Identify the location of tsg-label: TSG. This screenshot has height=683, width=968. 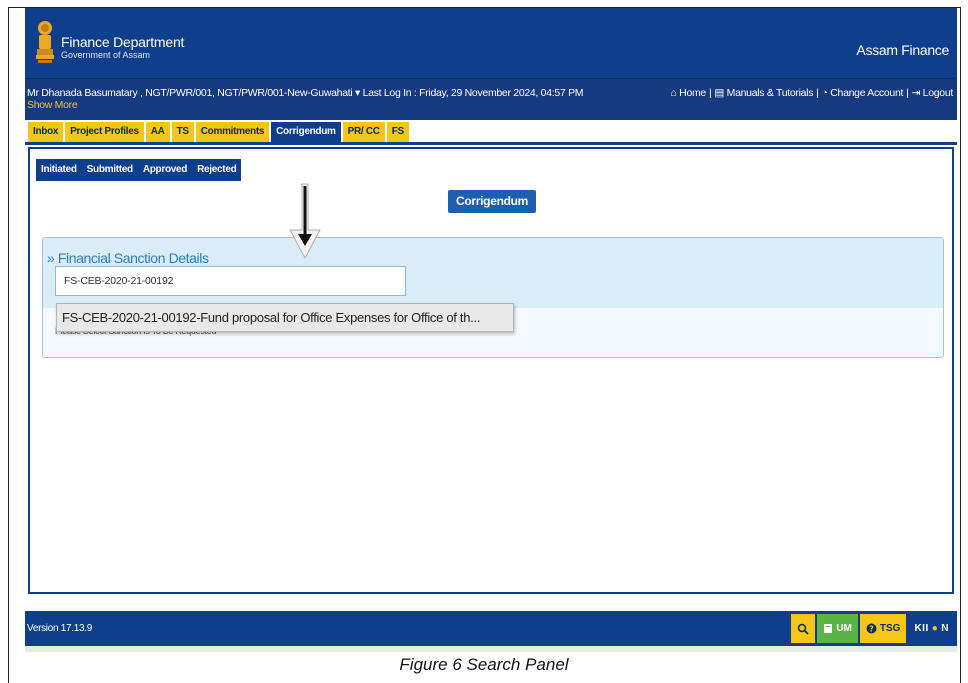
(890, 628).